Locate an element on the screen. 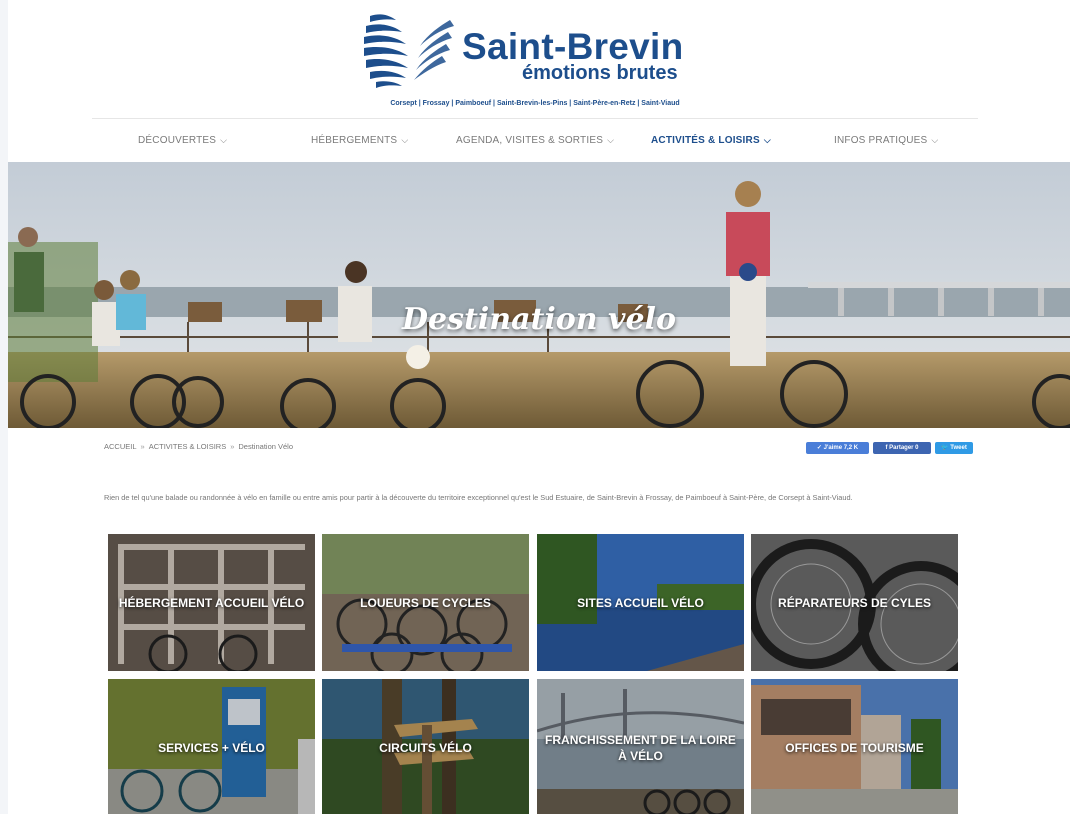 The width and height of the screenshot is (1070, 814). tile-franchissement-de-la-loire: FRANCHISSEMENT DE LA LOIRE À VÉLO is located at coordinates (640, 746).